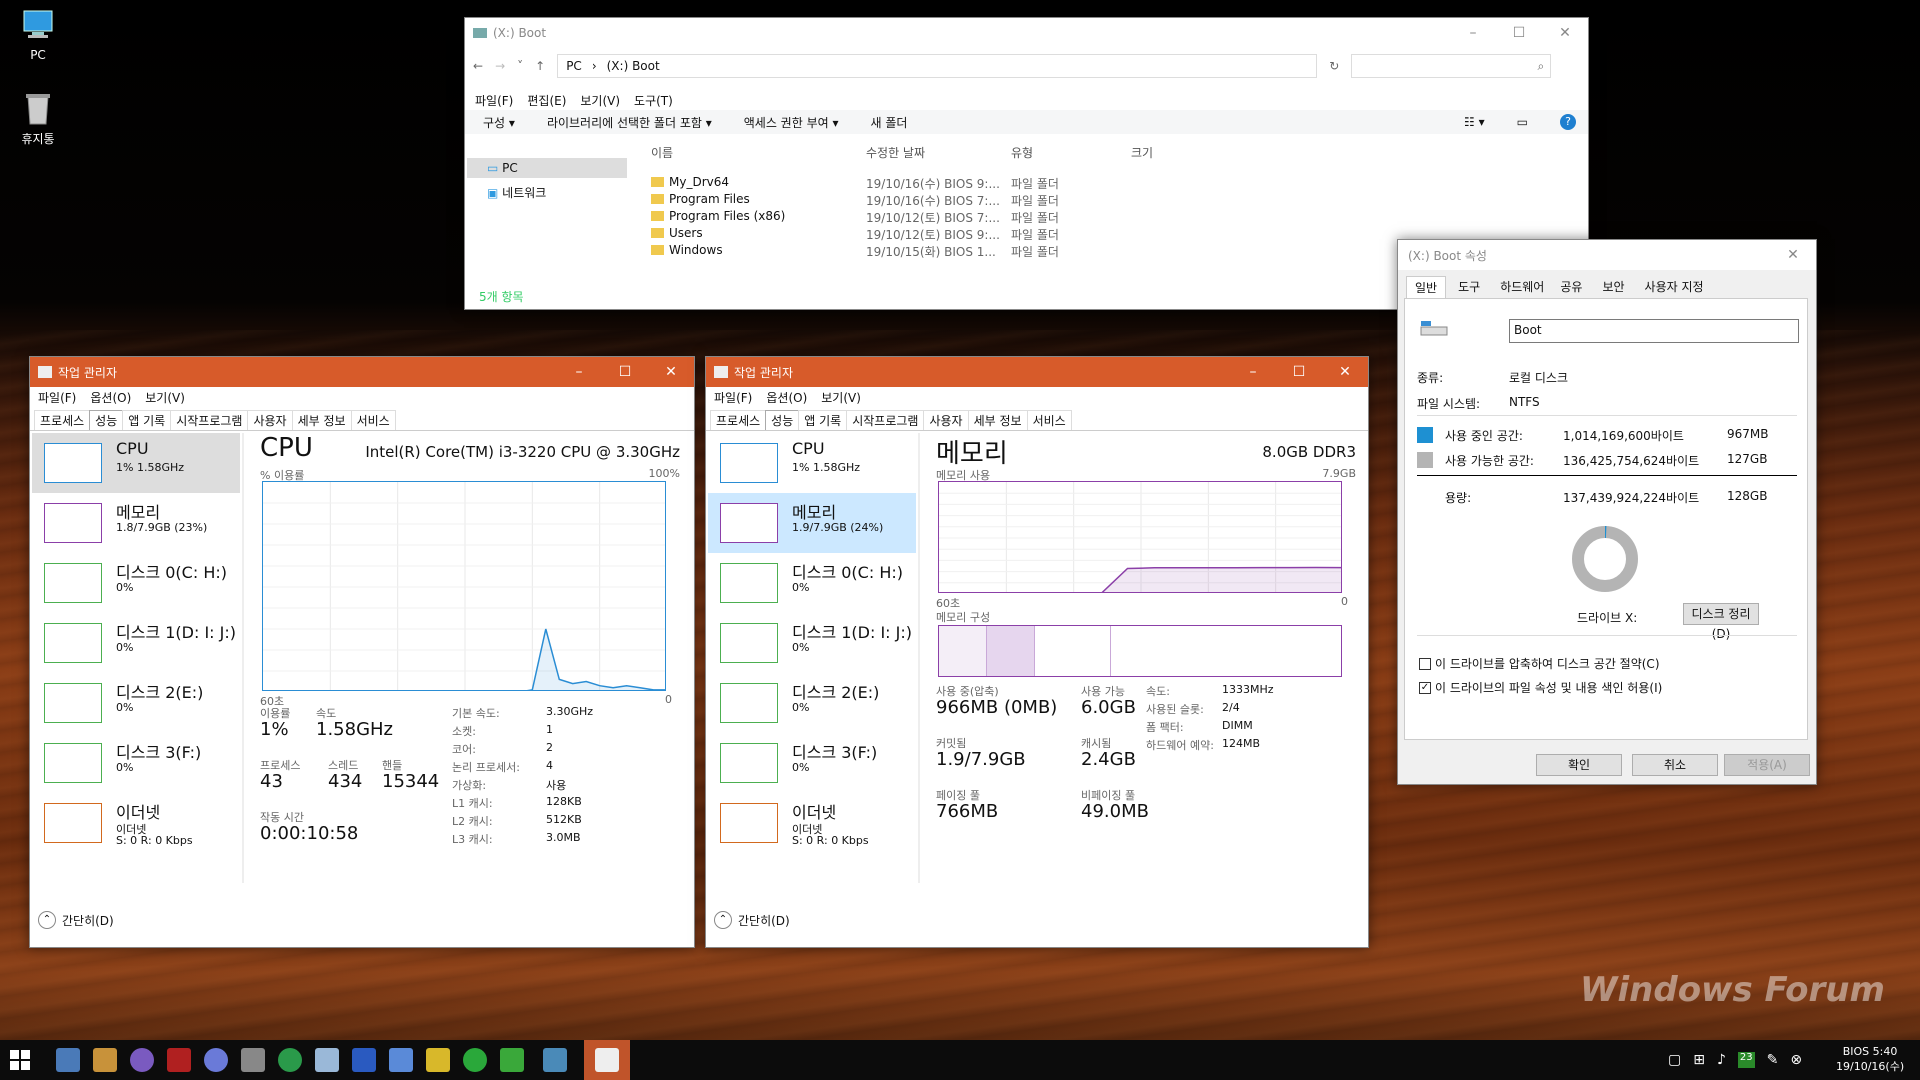 The height and width of the screenshot is (1080, 1920). What do you see at coordinates (891, 182) in the screenshot?
I see `file-row: My_Drv64 19/10/16(수) BIOS 9:... 파일 폴더` at bounding box center [891, 182].